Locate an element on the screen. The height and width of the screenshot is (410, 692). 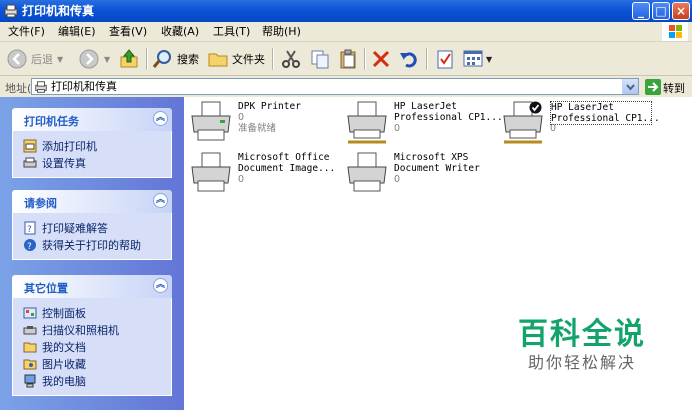
back-button: 后退 ▼ is located at coordinates (34, 59).